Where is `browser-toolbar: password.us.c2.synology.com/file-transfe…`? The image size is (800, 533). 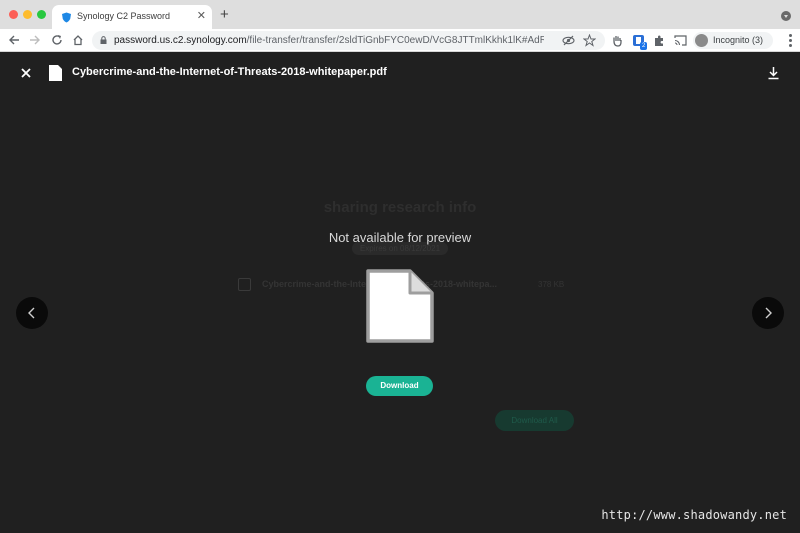 browser-toolbar: password.us.c2.synology.com/file-transfe… is located at coordinates (400, 40).